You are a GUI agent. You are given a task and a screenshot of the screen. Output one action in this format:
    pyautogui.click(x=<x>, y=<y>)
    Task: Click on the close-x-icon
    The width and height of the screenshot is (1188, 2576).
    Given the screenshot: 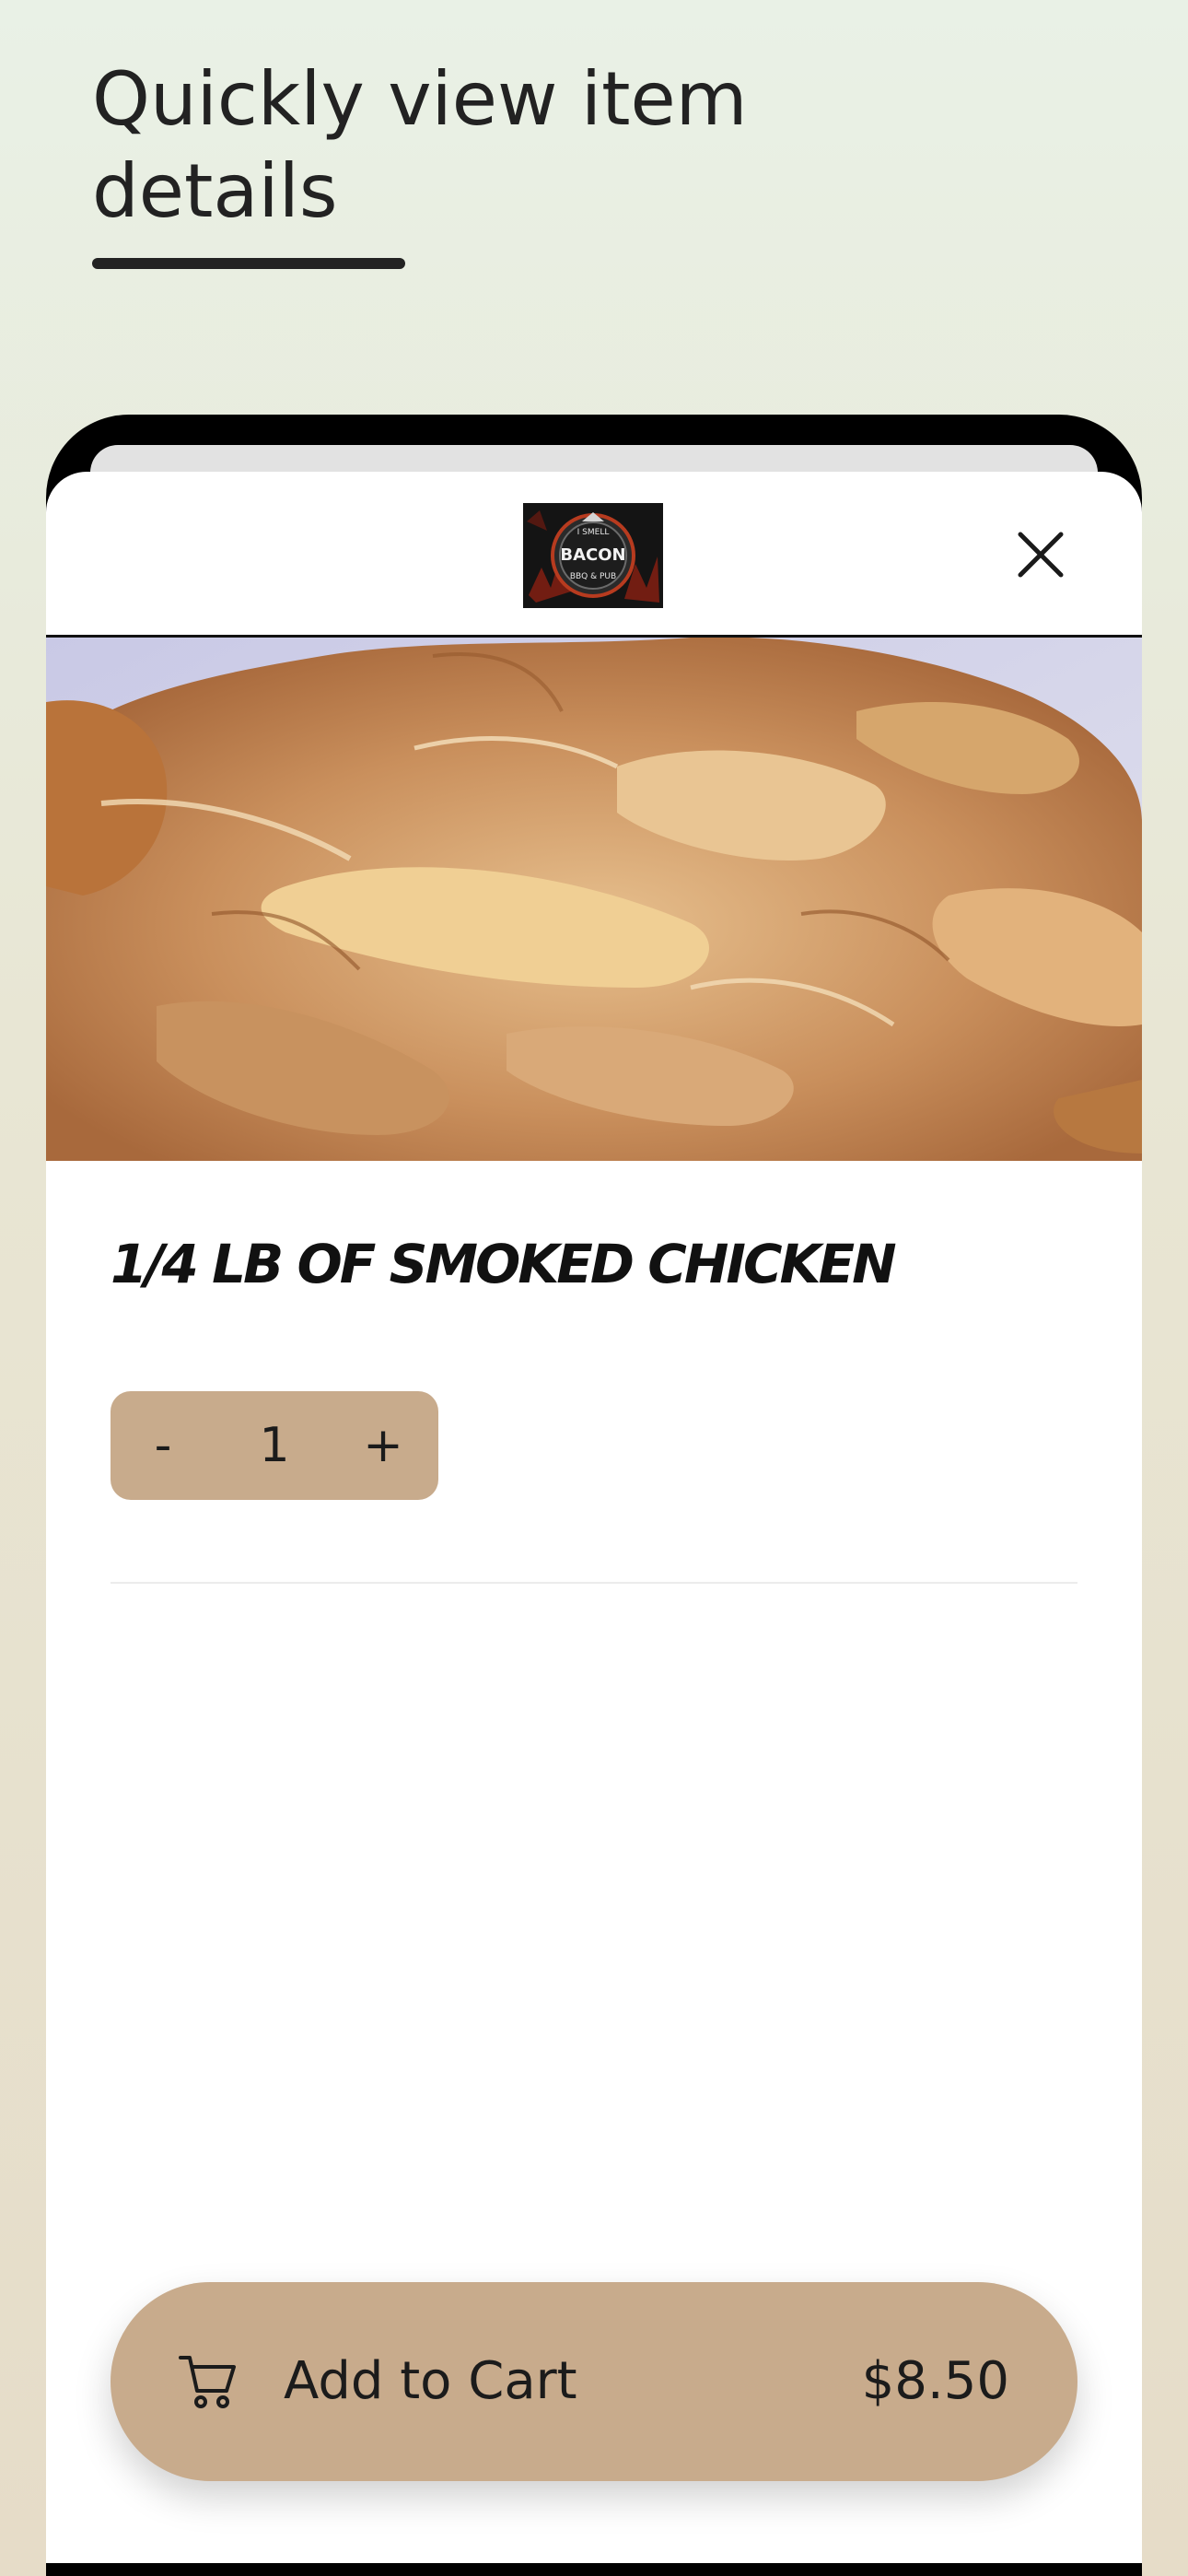 What is the action you would take?
    pyautogui.click(x=1041, y=555)
    